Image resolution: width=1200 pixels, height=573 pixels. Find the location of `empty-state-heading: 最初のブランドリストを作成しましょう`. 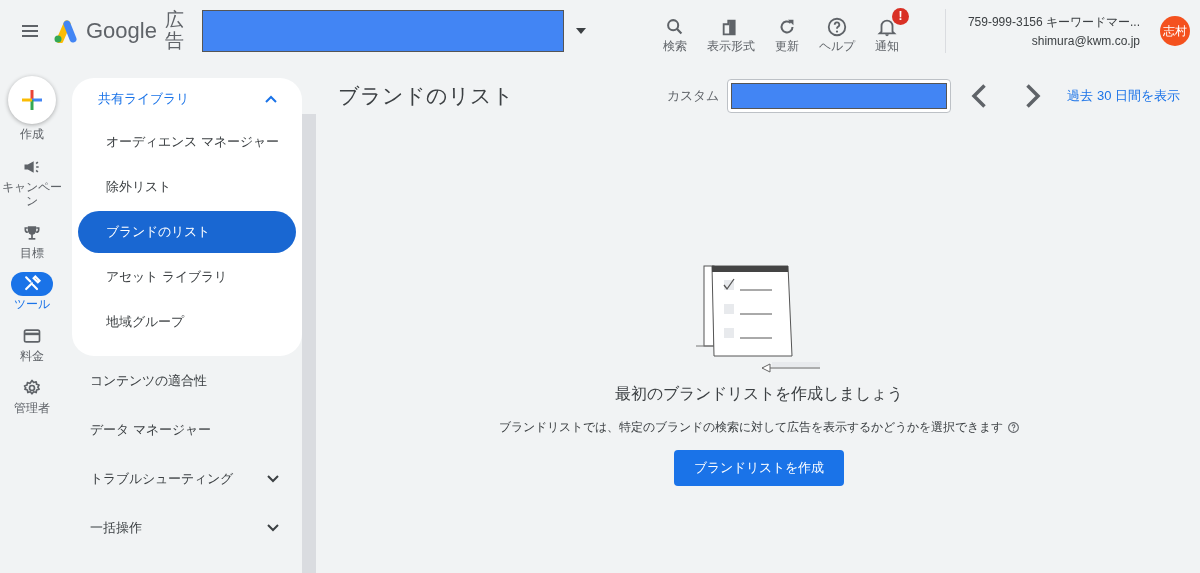

empty-state-heading: 最初のブランドリストを作成しましょう is located at coordinates (759, 394).